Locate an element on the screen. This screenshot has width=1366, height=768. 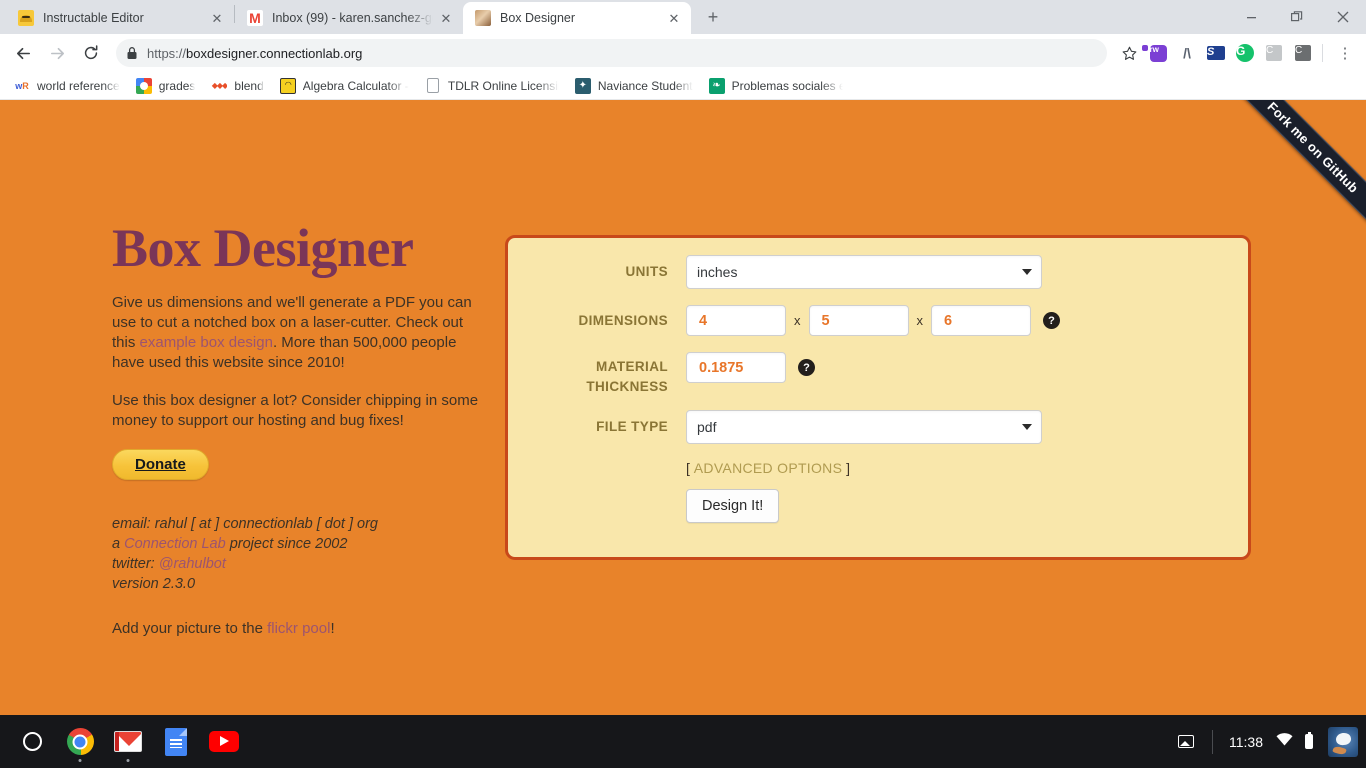
c-extension-light-icon: C is located at coordinates (1274, 53).